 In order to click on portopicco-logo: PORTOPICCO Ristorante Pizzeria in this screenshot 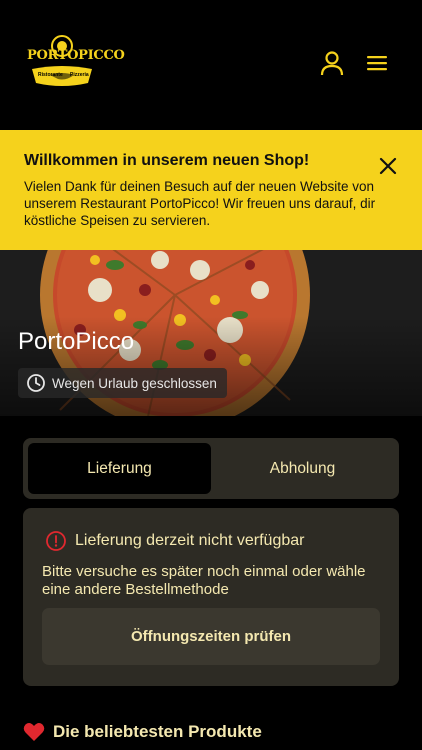, I will do `click(73, 63)`.